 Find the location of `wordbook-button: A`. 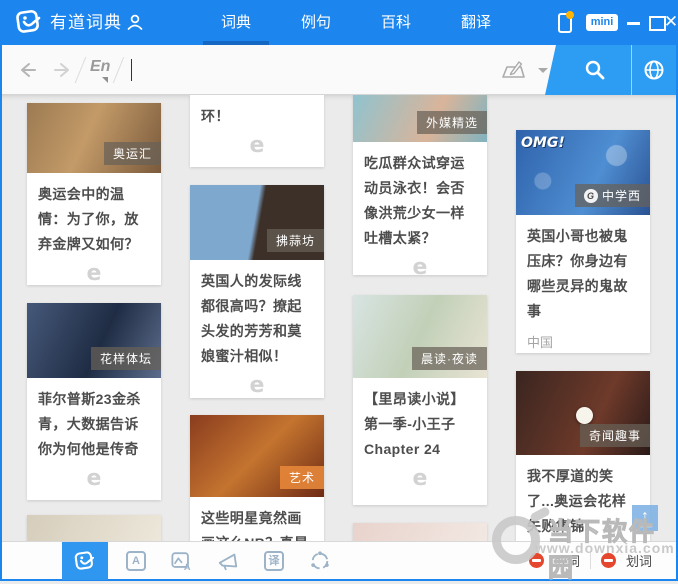

wordbook-button: A is located at coordinates (136, 561).